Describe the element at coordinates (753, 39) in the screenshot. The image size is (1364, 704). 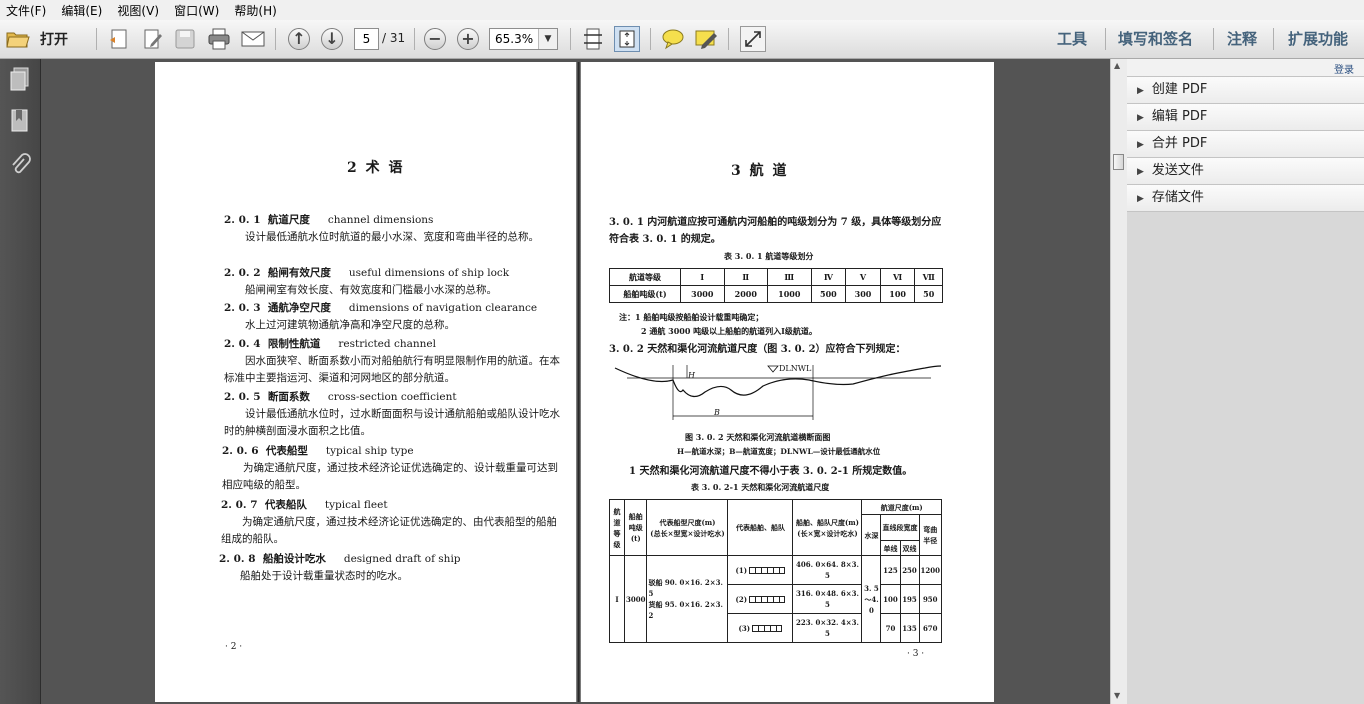
I see `full-screen-button` at that location.